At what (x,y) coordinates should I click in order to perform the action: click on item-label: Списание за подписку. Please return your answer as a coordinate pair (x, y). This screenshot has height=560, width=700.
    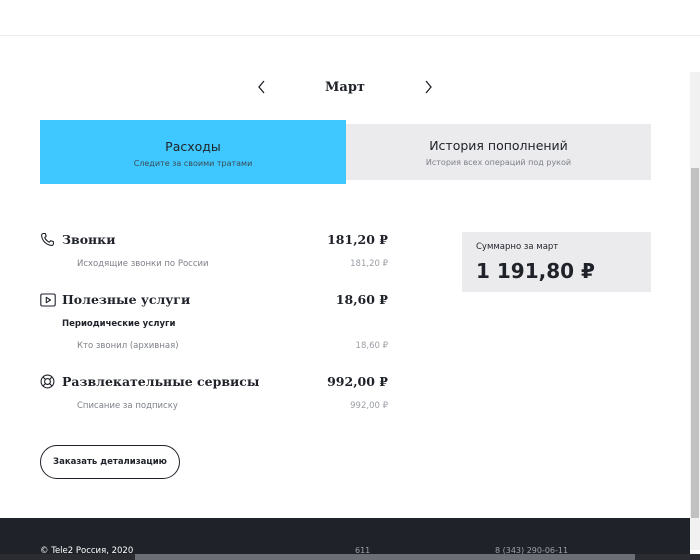
    Looking at the image, I should click on (127, 406).